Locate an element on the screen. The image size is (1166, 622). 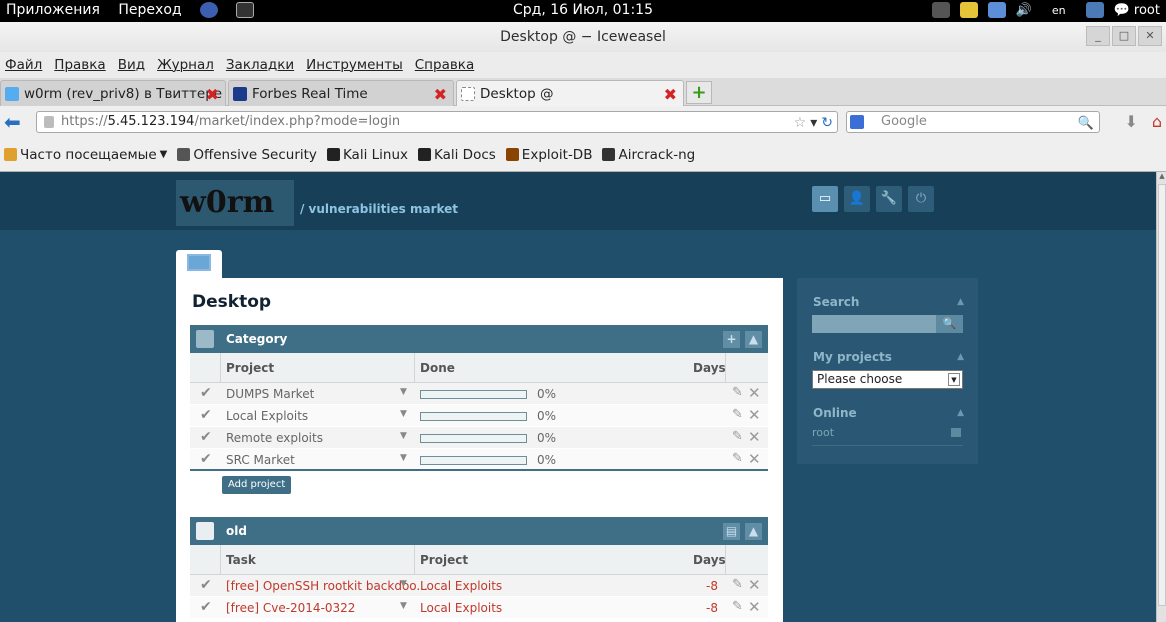
settings-wrench-icon: 🔧 is located at coordinates (889, 199).